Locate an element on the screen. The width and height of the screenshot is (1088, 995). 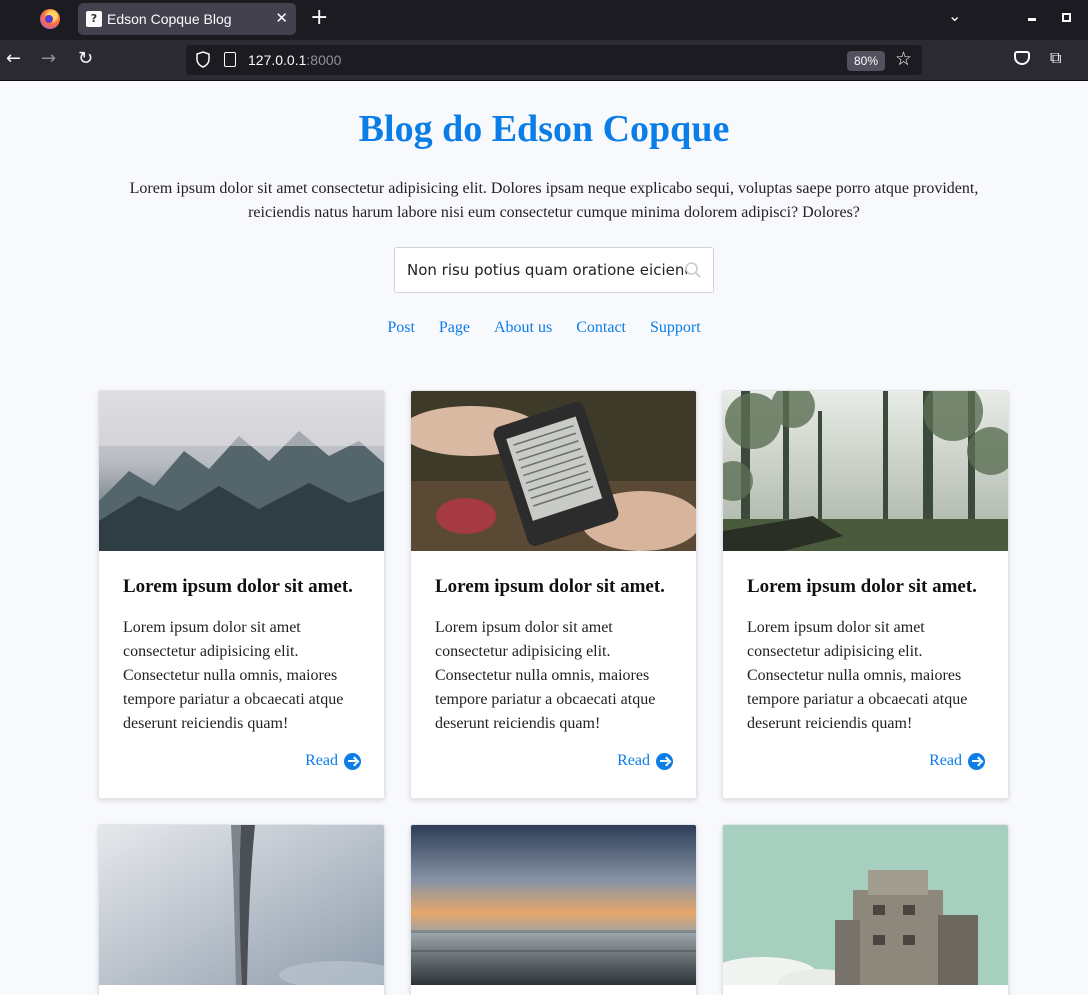
zoom-level-badge: 80% is located at coordinates (866, 61).